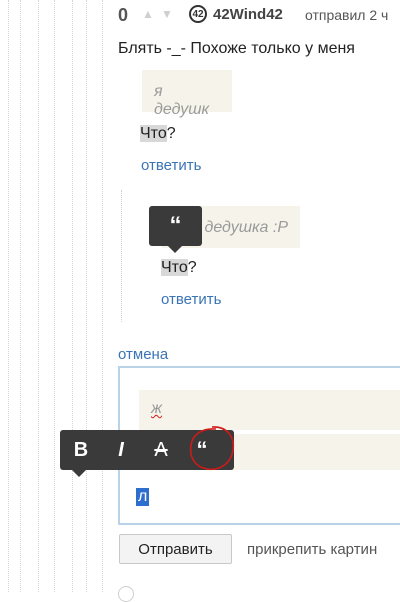 The image size is (400, 602). What do you see at coordinates (198, 14) in the screenshot?
I see `karma-badge: 42` at bounding box center [198, 14].